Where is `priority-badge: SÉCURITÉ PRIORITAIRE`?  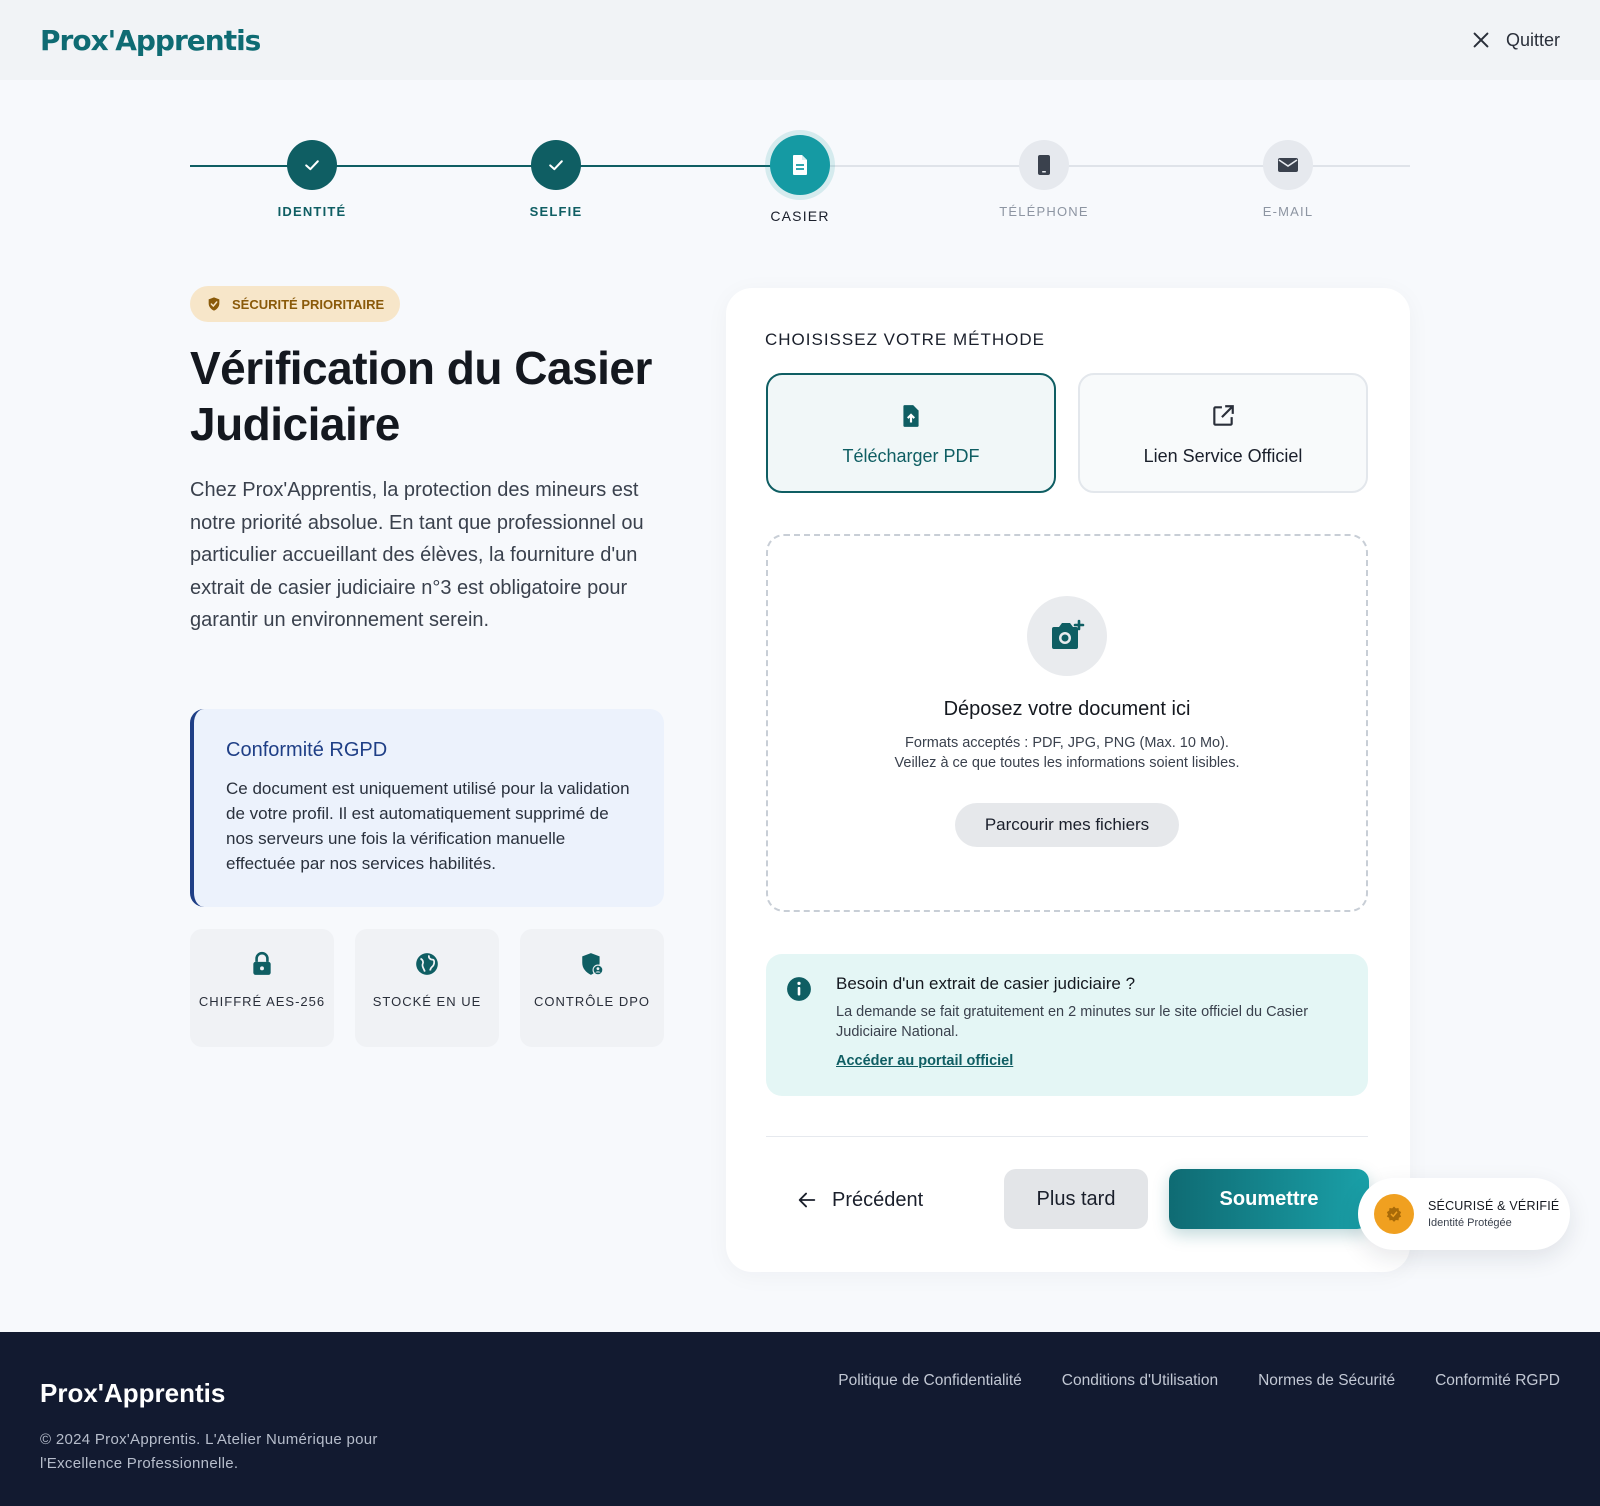
priority-badge: SÉCURITÉ PRIORITAIRE is located at coordinates (295, 304).